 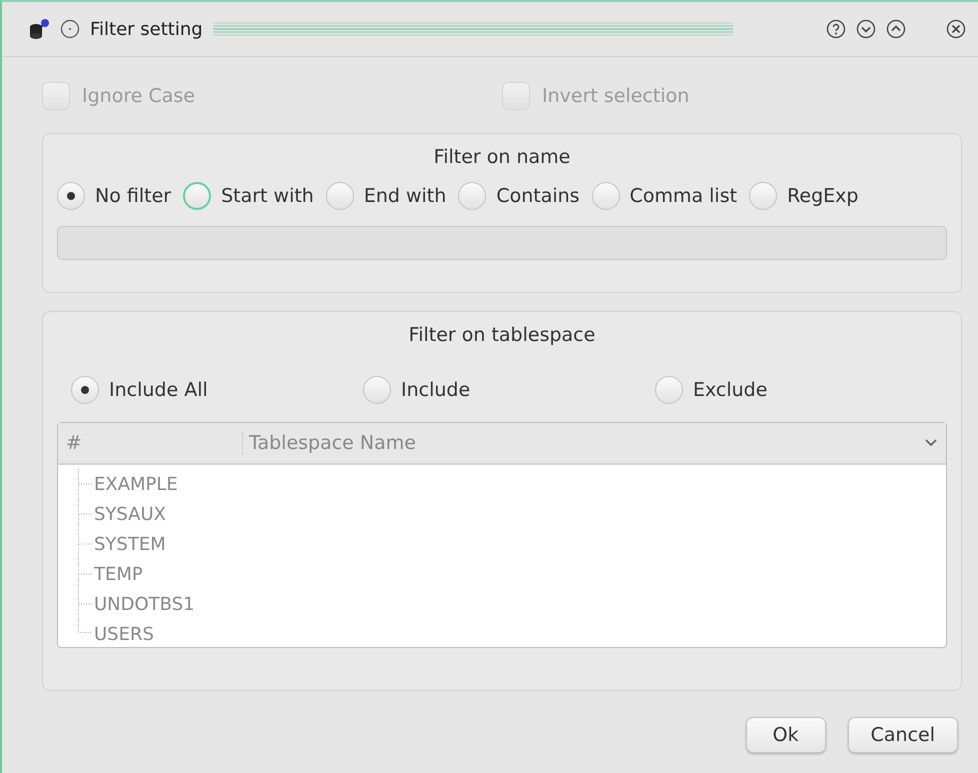 What do you see at coordinates (70, 29) in the screenshot?
I see `menu-icon` at bounding box center [70, 29].